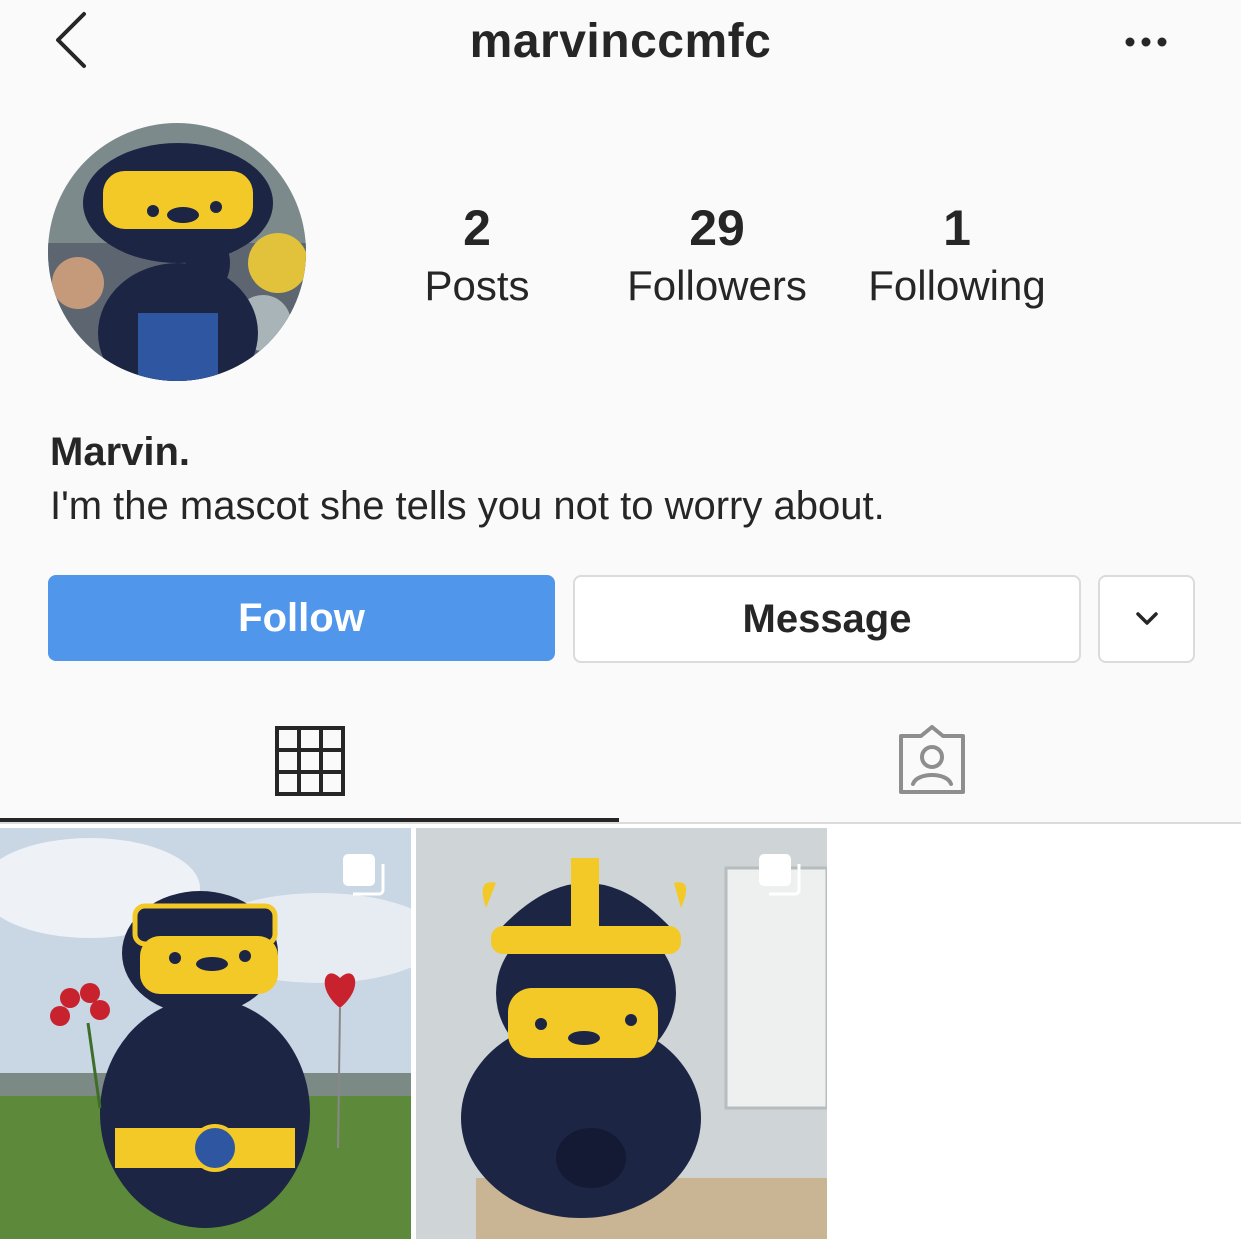  I want to click on posts-label: Posts, so click(477, 285).